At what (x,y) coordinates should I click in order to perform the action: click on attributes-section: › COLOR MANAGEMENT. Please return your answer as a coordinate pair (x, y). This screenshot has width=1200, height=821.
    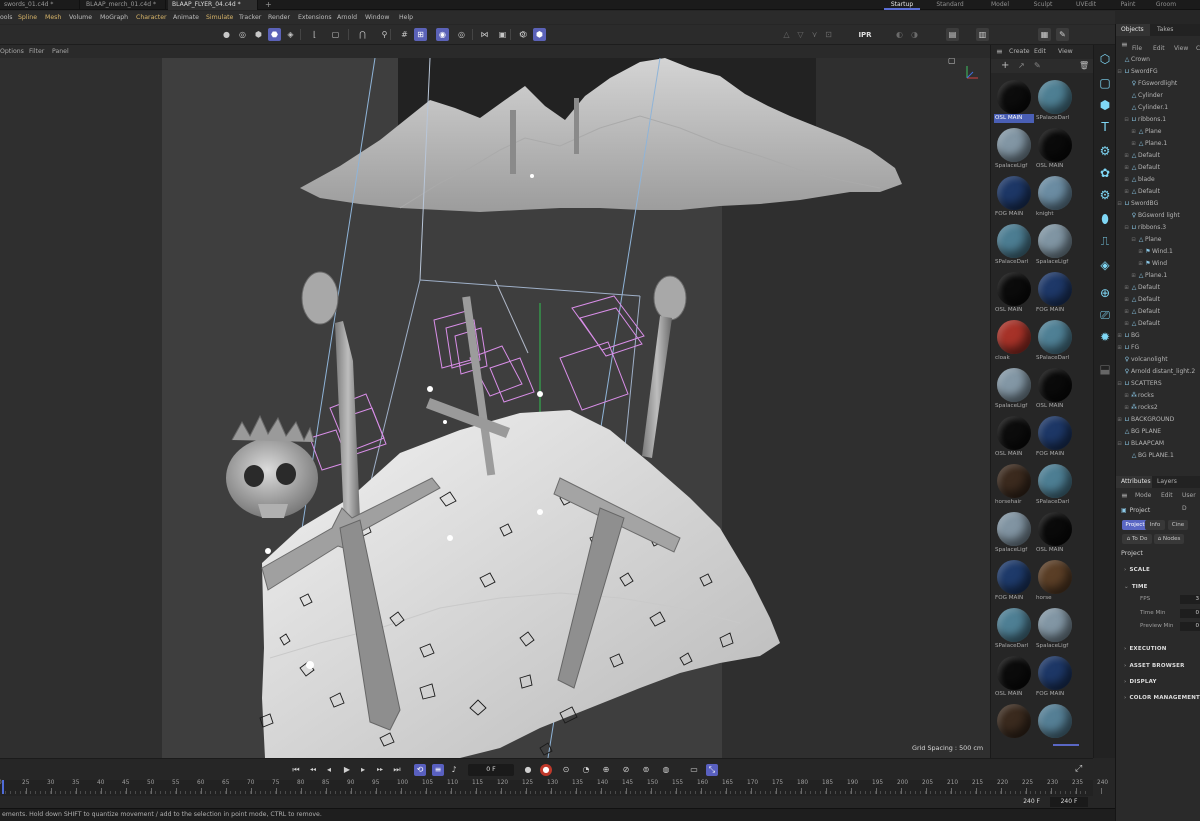
    Looking at the image, I should click on (1162, 698).